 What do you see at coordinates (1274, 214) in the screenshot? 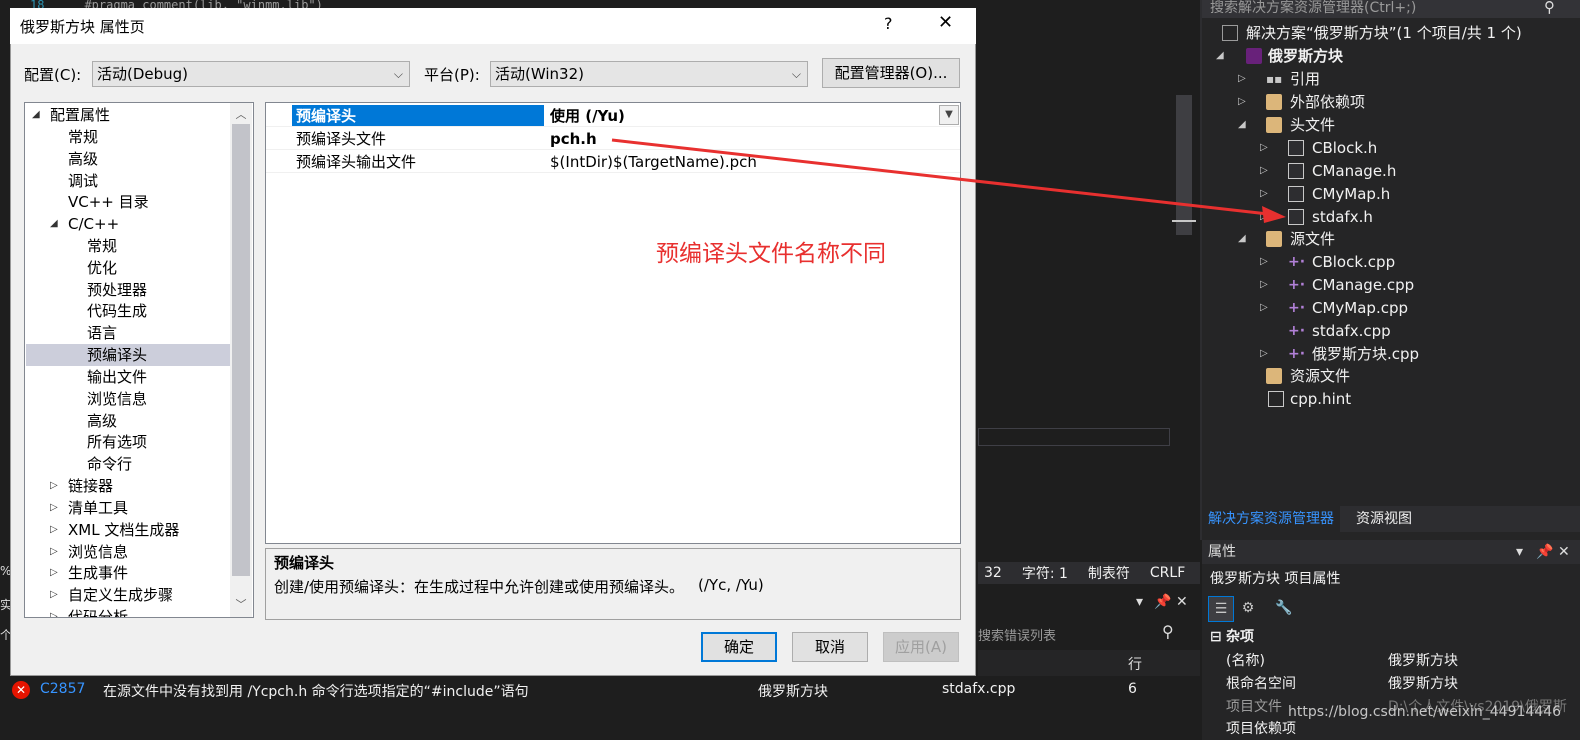
I see `arrow-head` at bounding box center [1274, 214].